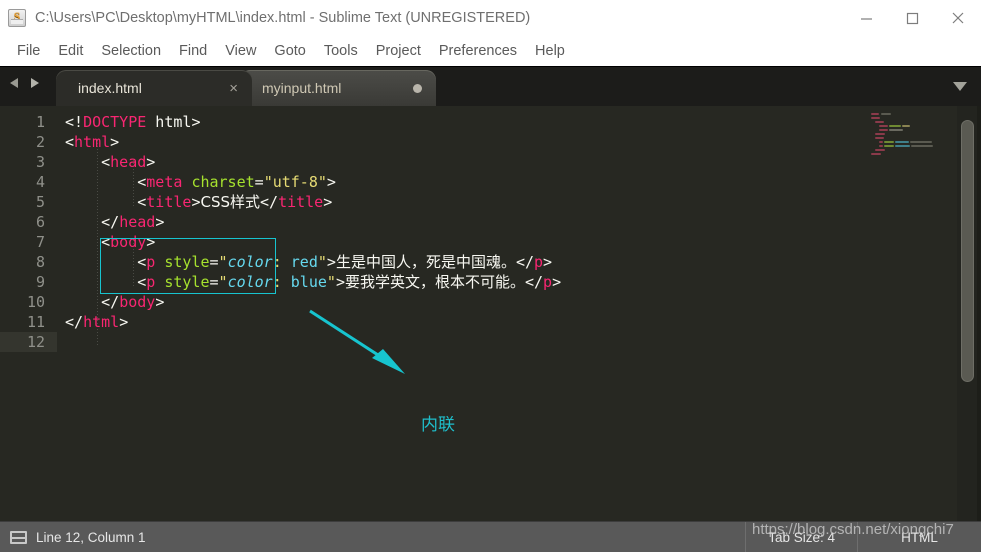 This screenshot has width=981, height=552. I want to click on menu-find: Find, so click(193, 51).